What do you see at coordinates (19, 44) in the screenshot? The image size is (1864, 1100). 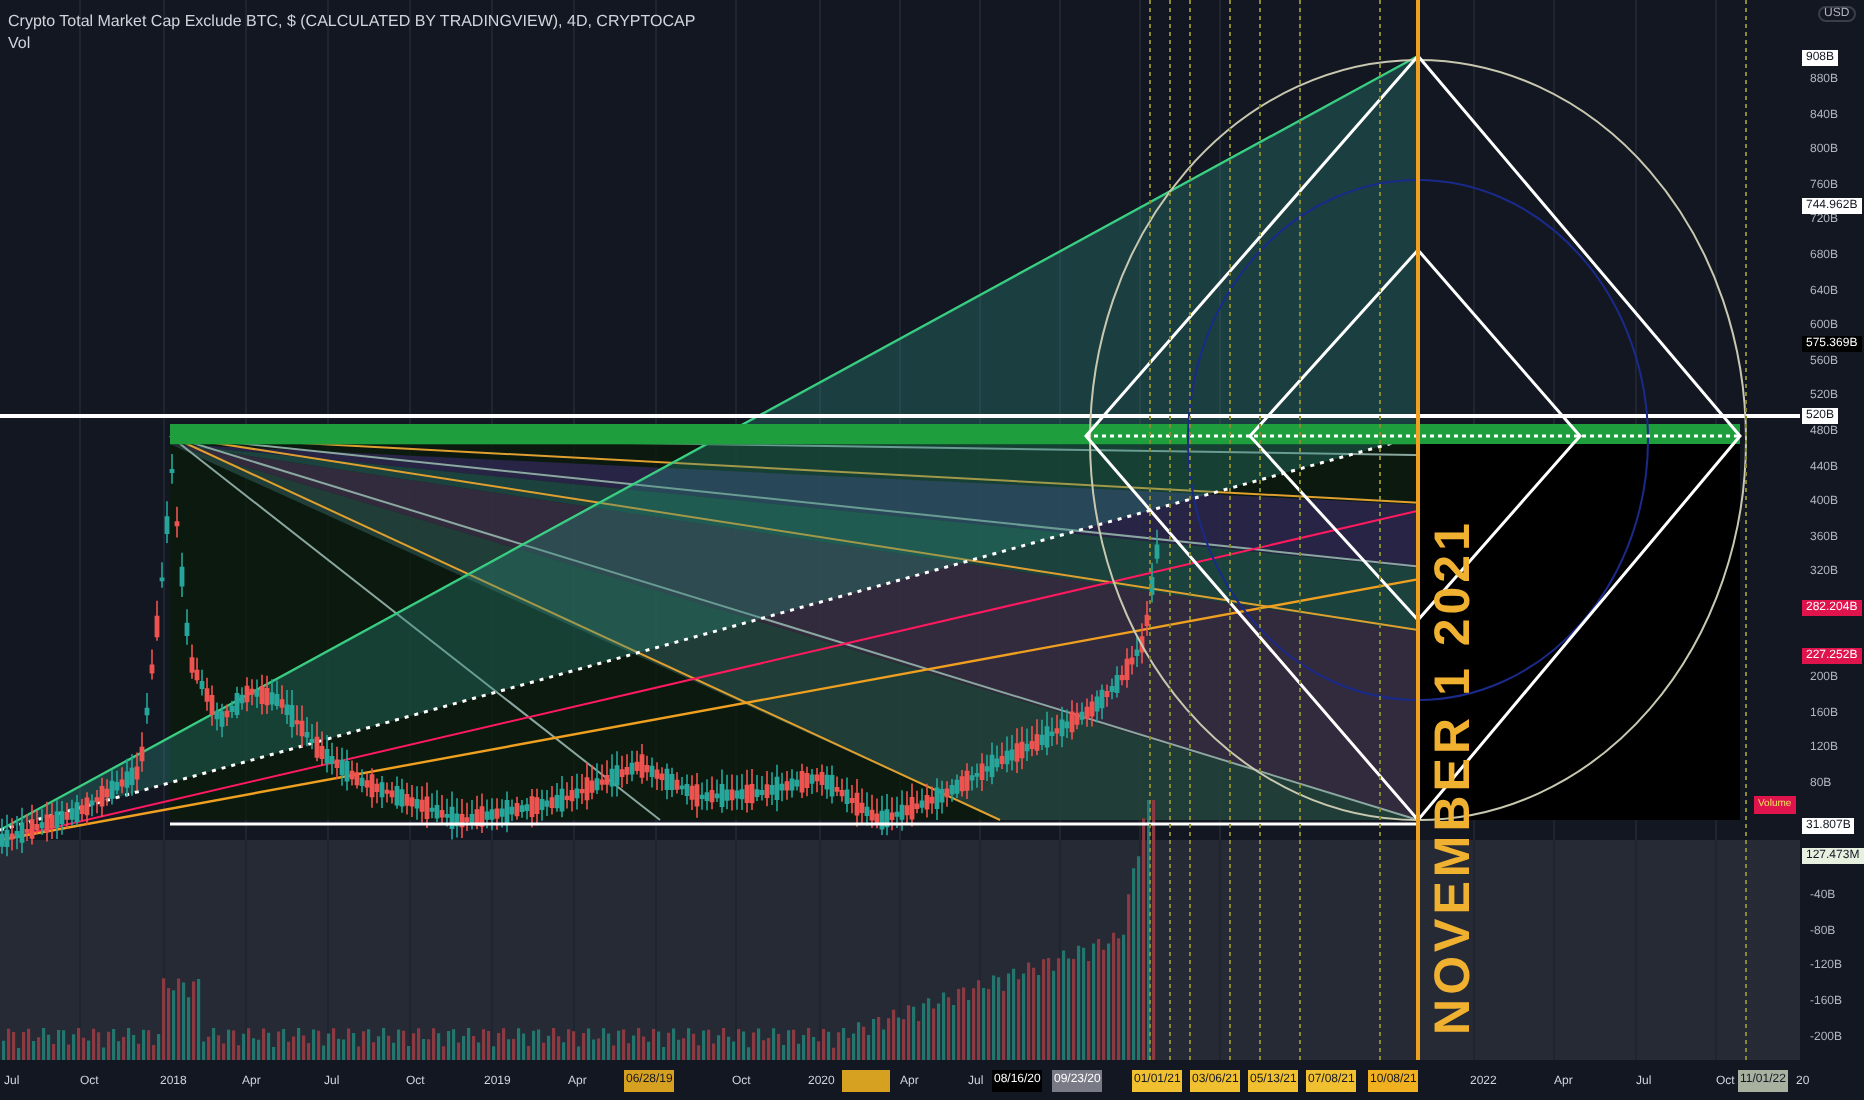 I see `indicator-label: Vol` at bounding box center [19, 44].